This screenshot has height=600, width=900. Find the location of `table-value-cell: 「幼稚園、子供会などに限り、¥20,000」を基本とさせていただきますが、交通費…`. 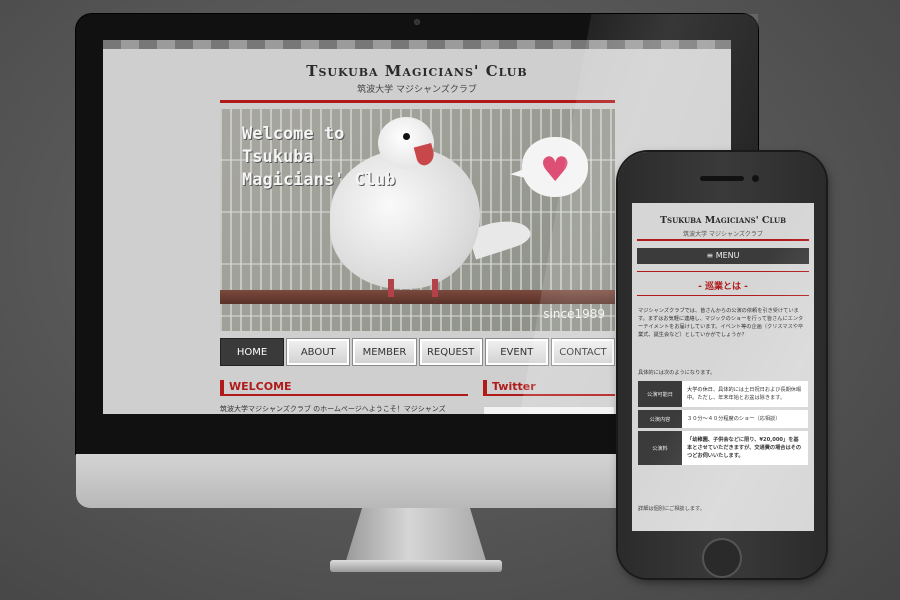

table-value-cell: 「幼稚園、子供会などに限り、¥20,000」を基本とさせていただきますが、交通費… is located at coordinates (745, 448).